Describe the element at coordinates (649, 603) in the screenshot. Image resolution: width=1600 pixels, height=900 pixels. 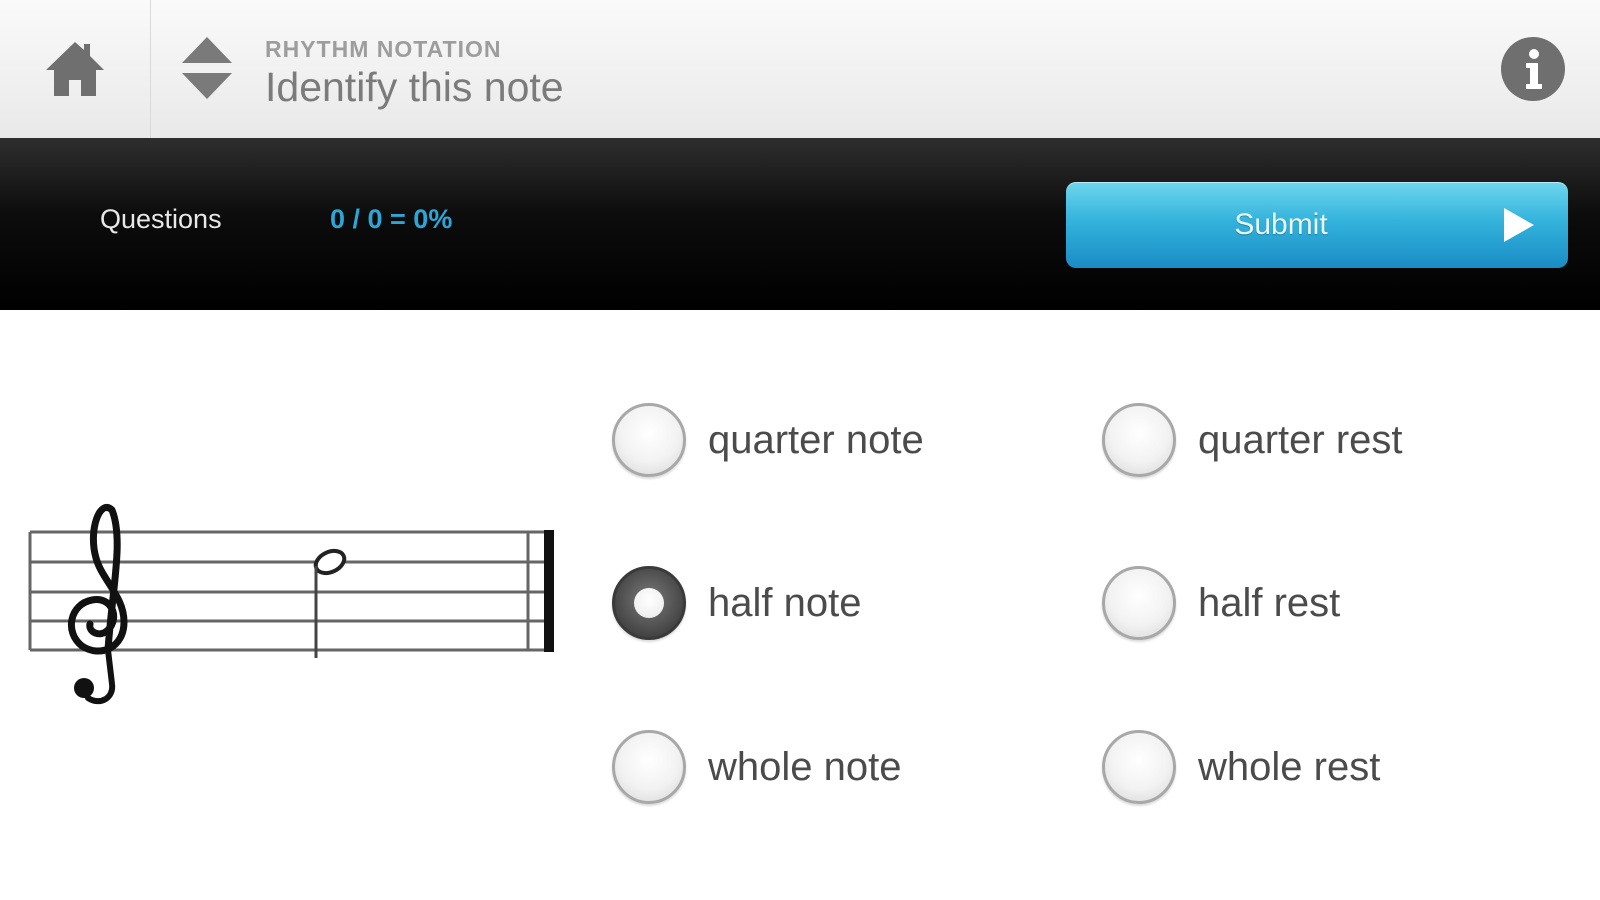
I see `radio-button-selected` at that location.